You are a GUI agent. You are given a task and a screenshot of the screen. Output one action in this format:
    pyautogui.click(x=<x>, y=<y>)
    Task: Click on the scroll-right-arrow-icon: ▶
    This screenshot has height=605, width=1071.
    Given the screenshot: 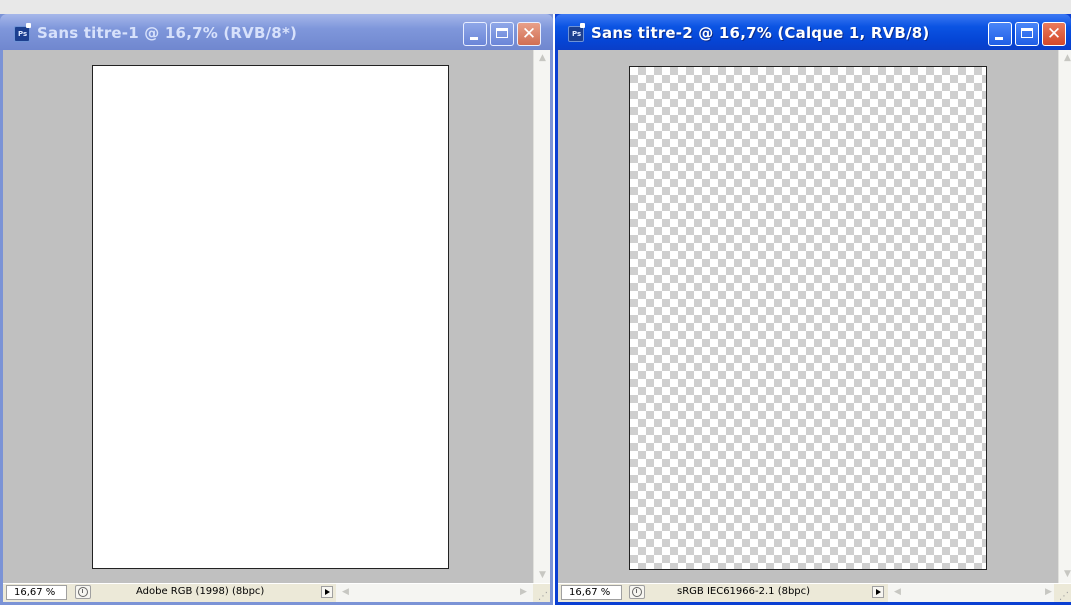 What is the action you would take?
    pyautogui.click(x=523, y=592)
    